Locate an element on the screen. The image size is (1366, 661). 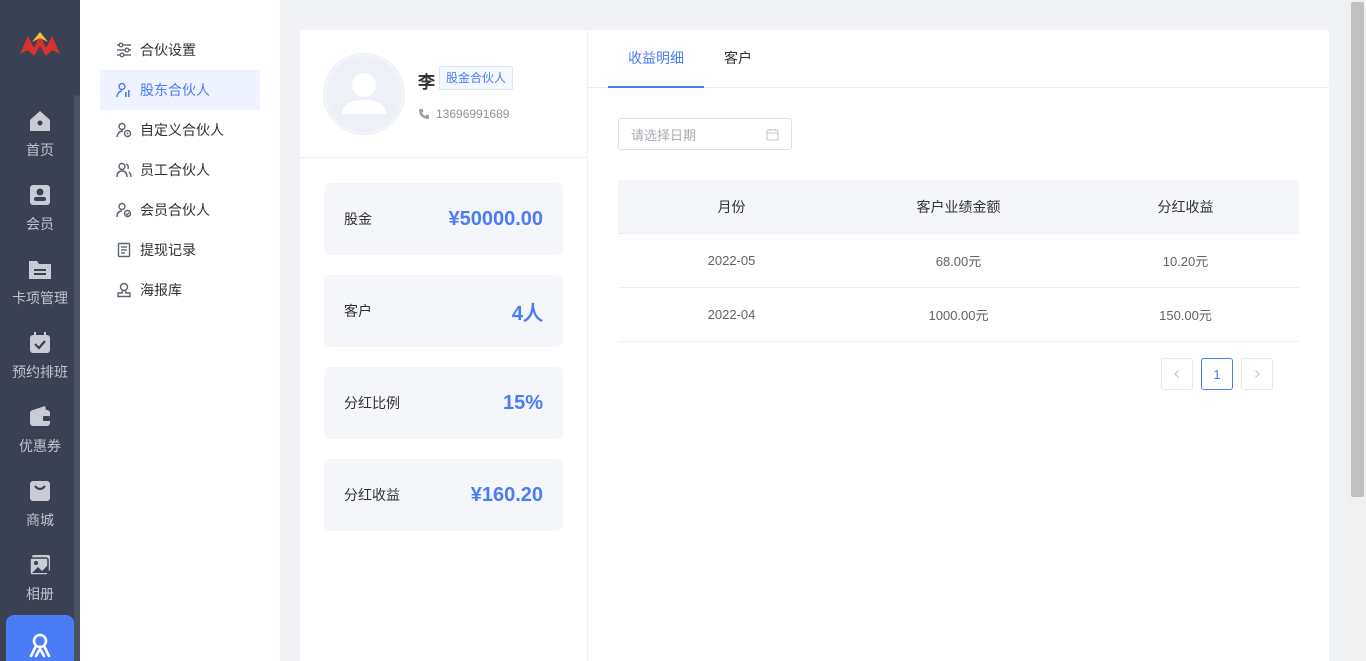
stat-card-dividend-income: 分红收益 ¥160.20 is located at coordinates (443, 495).